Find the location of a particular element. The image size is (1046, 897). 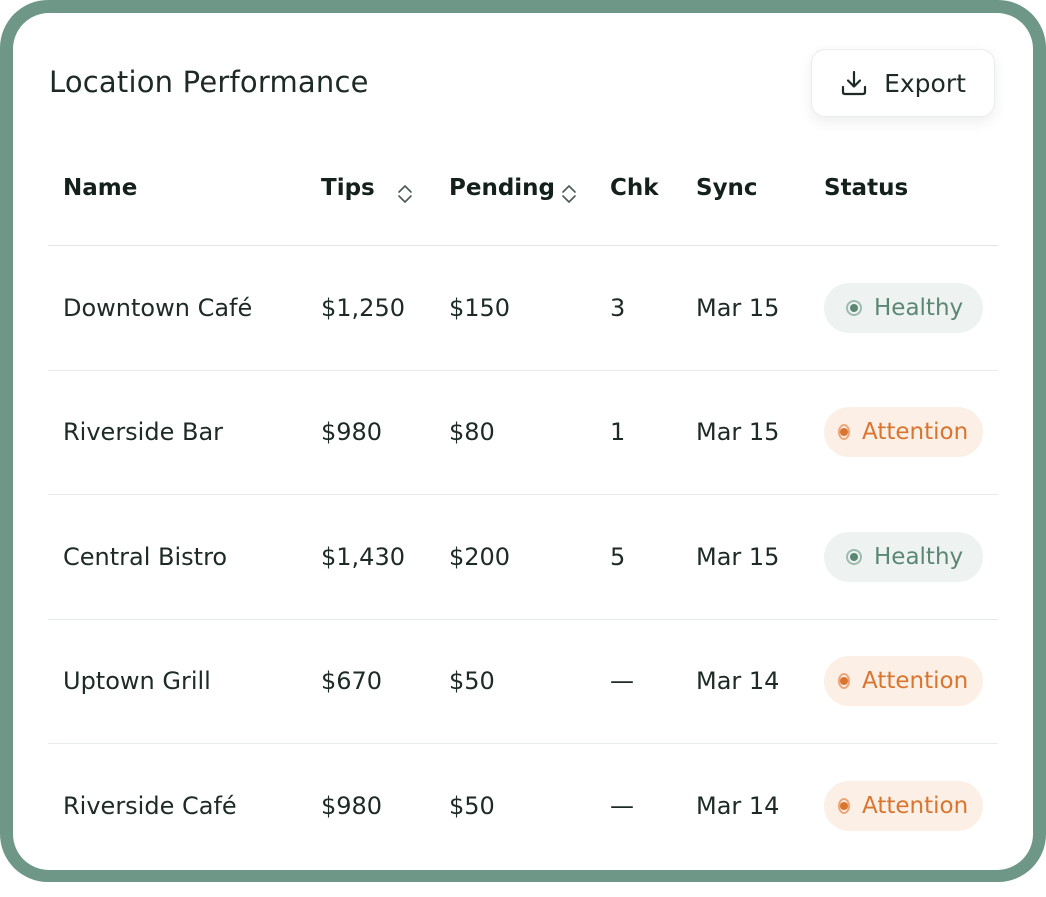

download-icon is located at coordinates (854, 83).